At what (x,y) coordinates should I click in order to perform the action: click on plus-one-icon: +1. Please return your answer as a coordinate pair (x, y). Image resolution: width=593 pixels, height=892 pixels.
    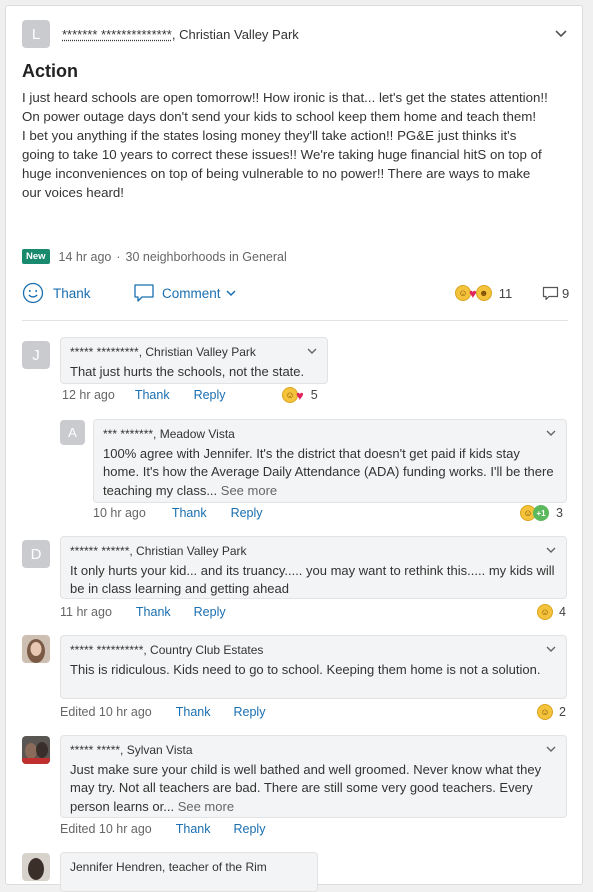
    Looking at the image, I should click on (541, 513).